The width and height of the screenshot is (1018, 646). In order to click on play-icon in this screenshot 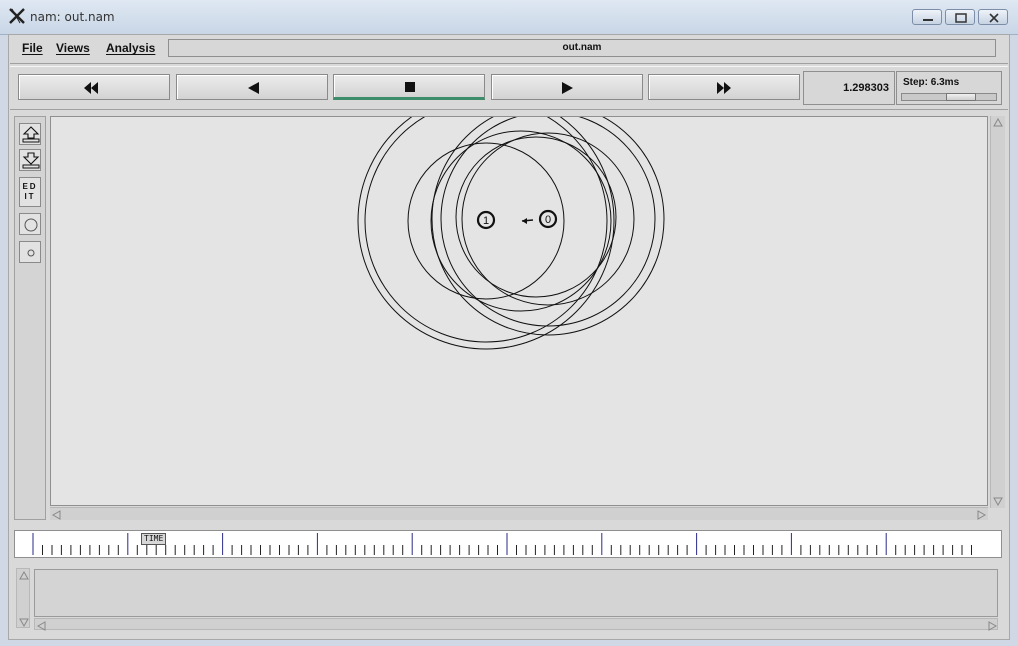, I will do `click(567, 88)`.